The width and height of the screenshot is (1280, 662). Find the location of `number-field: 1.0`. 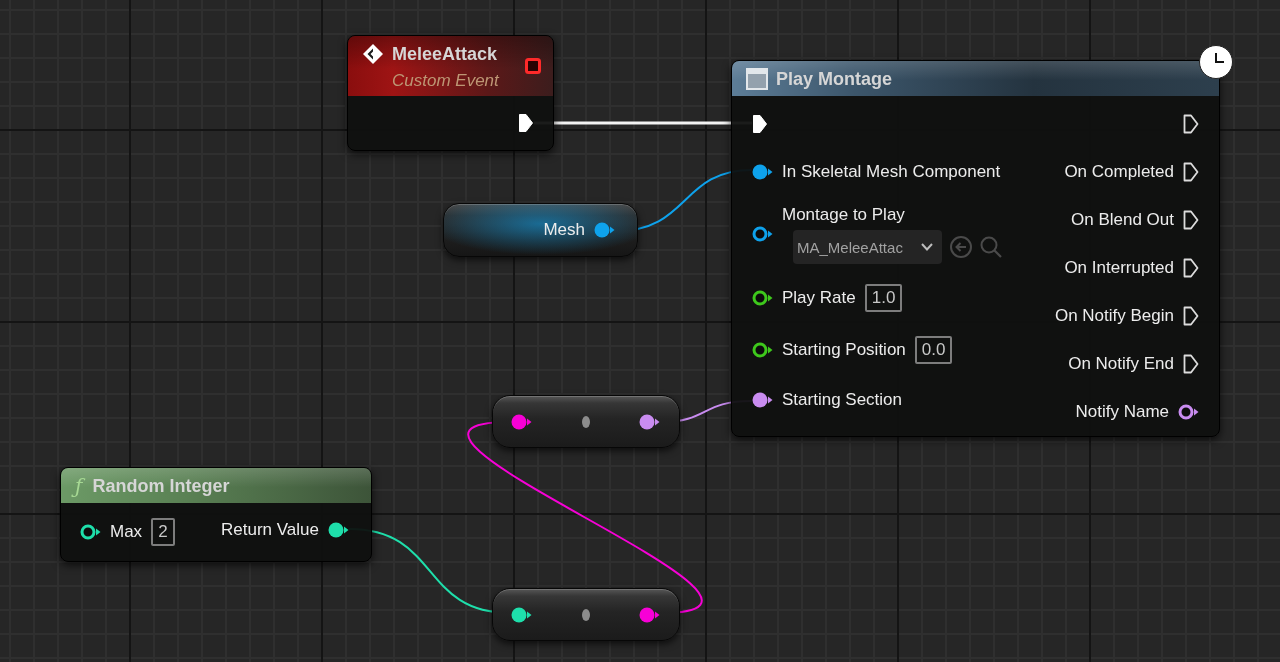

number-field: 1.0 is located at coordinates (883, 298).